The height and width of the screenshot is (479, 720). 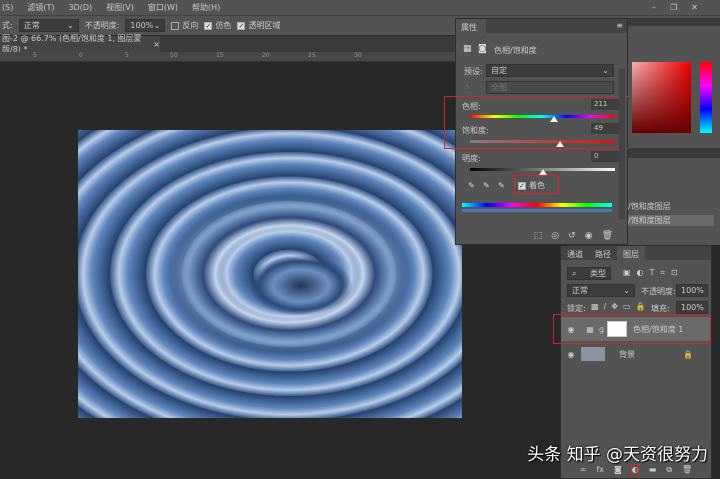 What do you see at coordinates (184, 25) in the screenshot?
I see `reverse-checkbox: 反向` at bounding box center [184, 25].